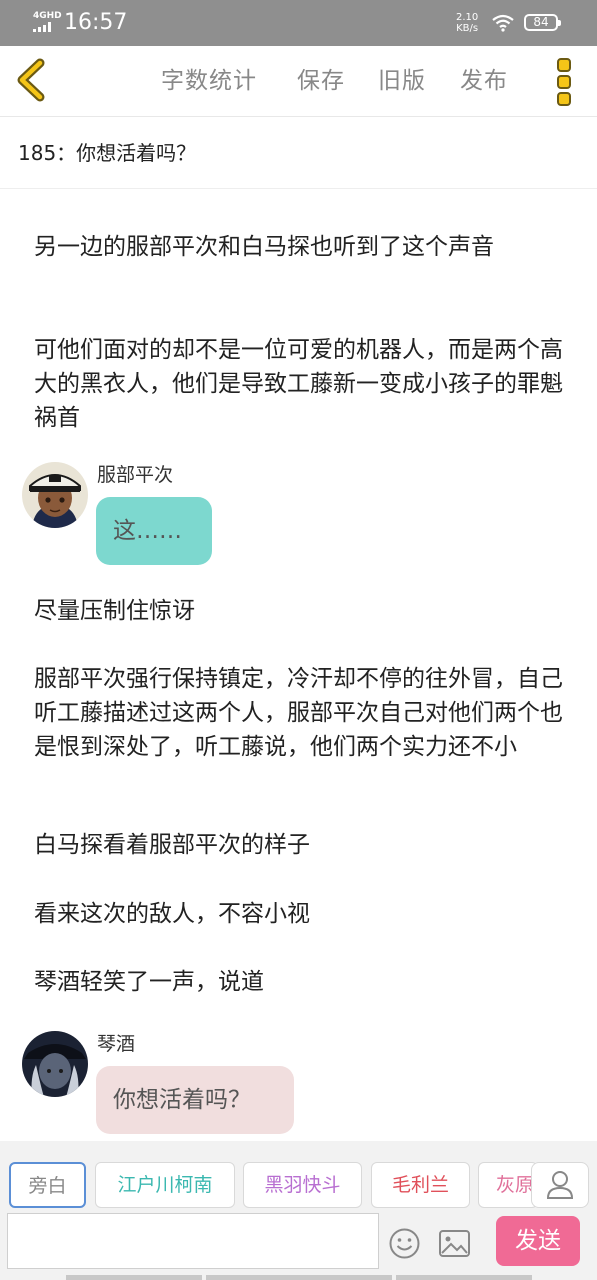 The height and width of the screenshot is (1280, 597). What do you see at coordinates (420, 1185) in the screenshot?
I see `character-chip-ran: 毛利兰` at bounding box center [420, 1185].